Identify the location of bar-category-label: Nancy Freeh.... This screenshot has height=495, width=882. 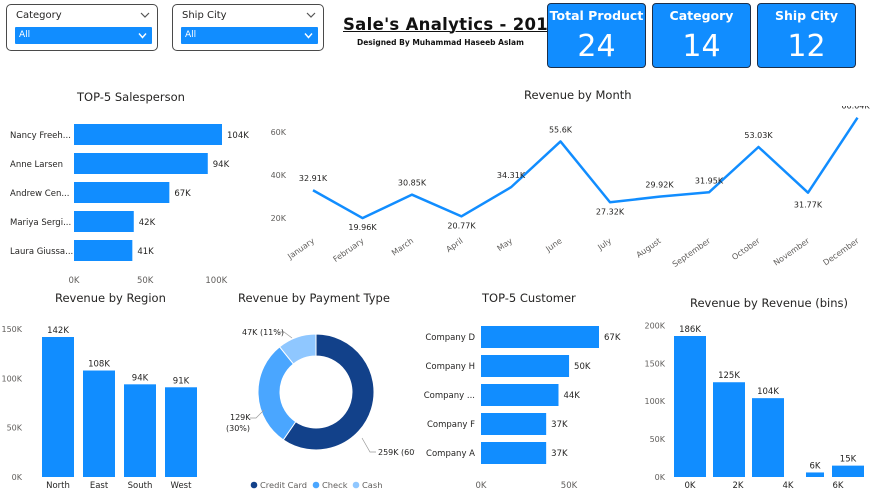
(40, 136).